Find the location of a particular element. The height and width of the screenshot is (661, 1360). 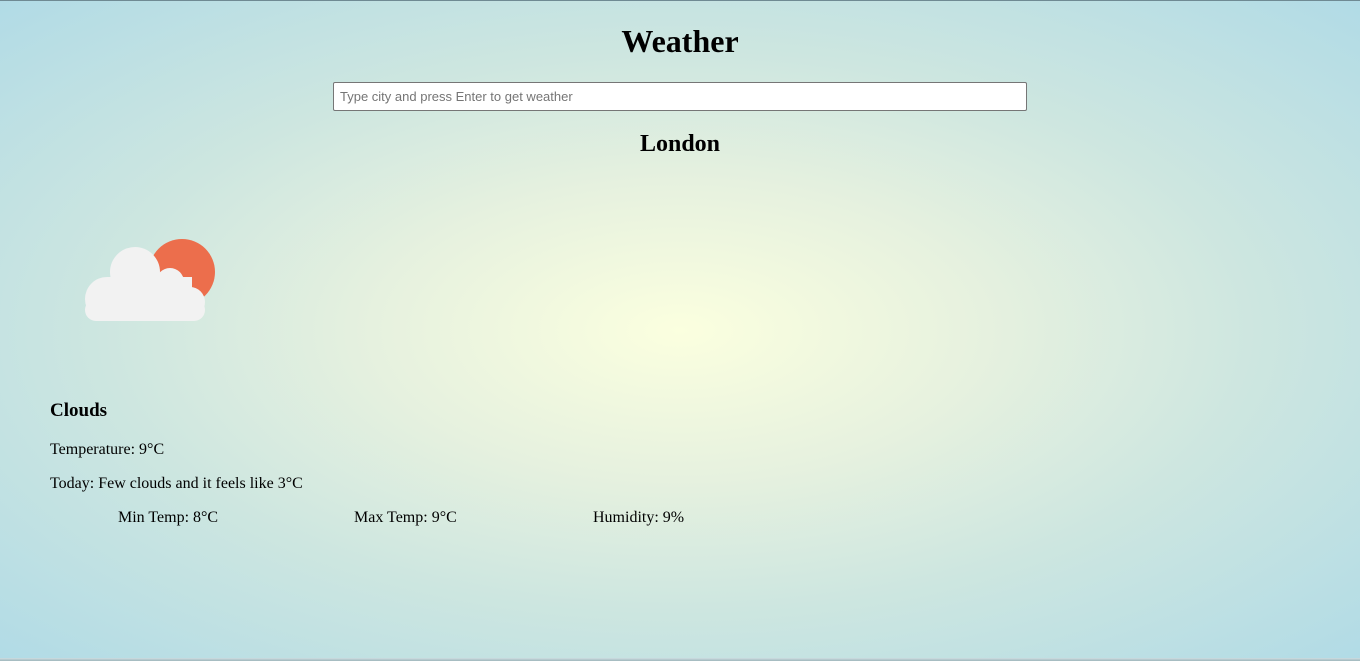

search-bar is located at coordinates (680, 96).